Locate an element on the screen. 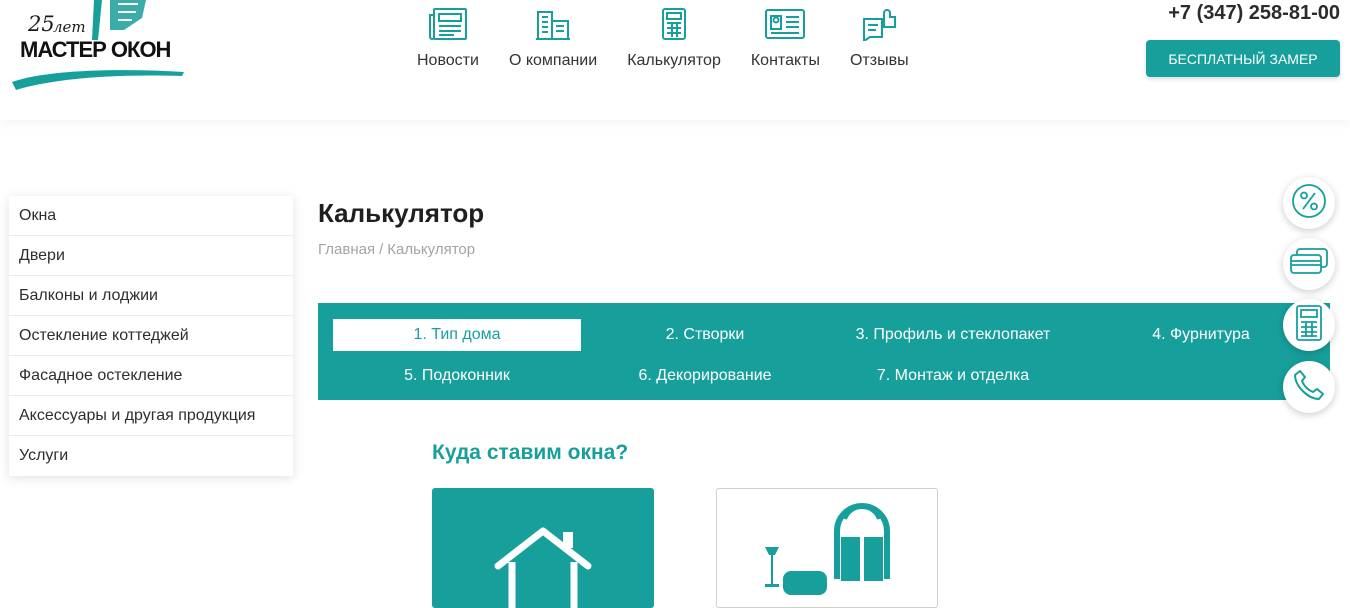 The height and width of the screenshot is (608, 1350). sidebar-item-cottage-glazing: Остекление коттеджей is located at coordinates (151, 336).